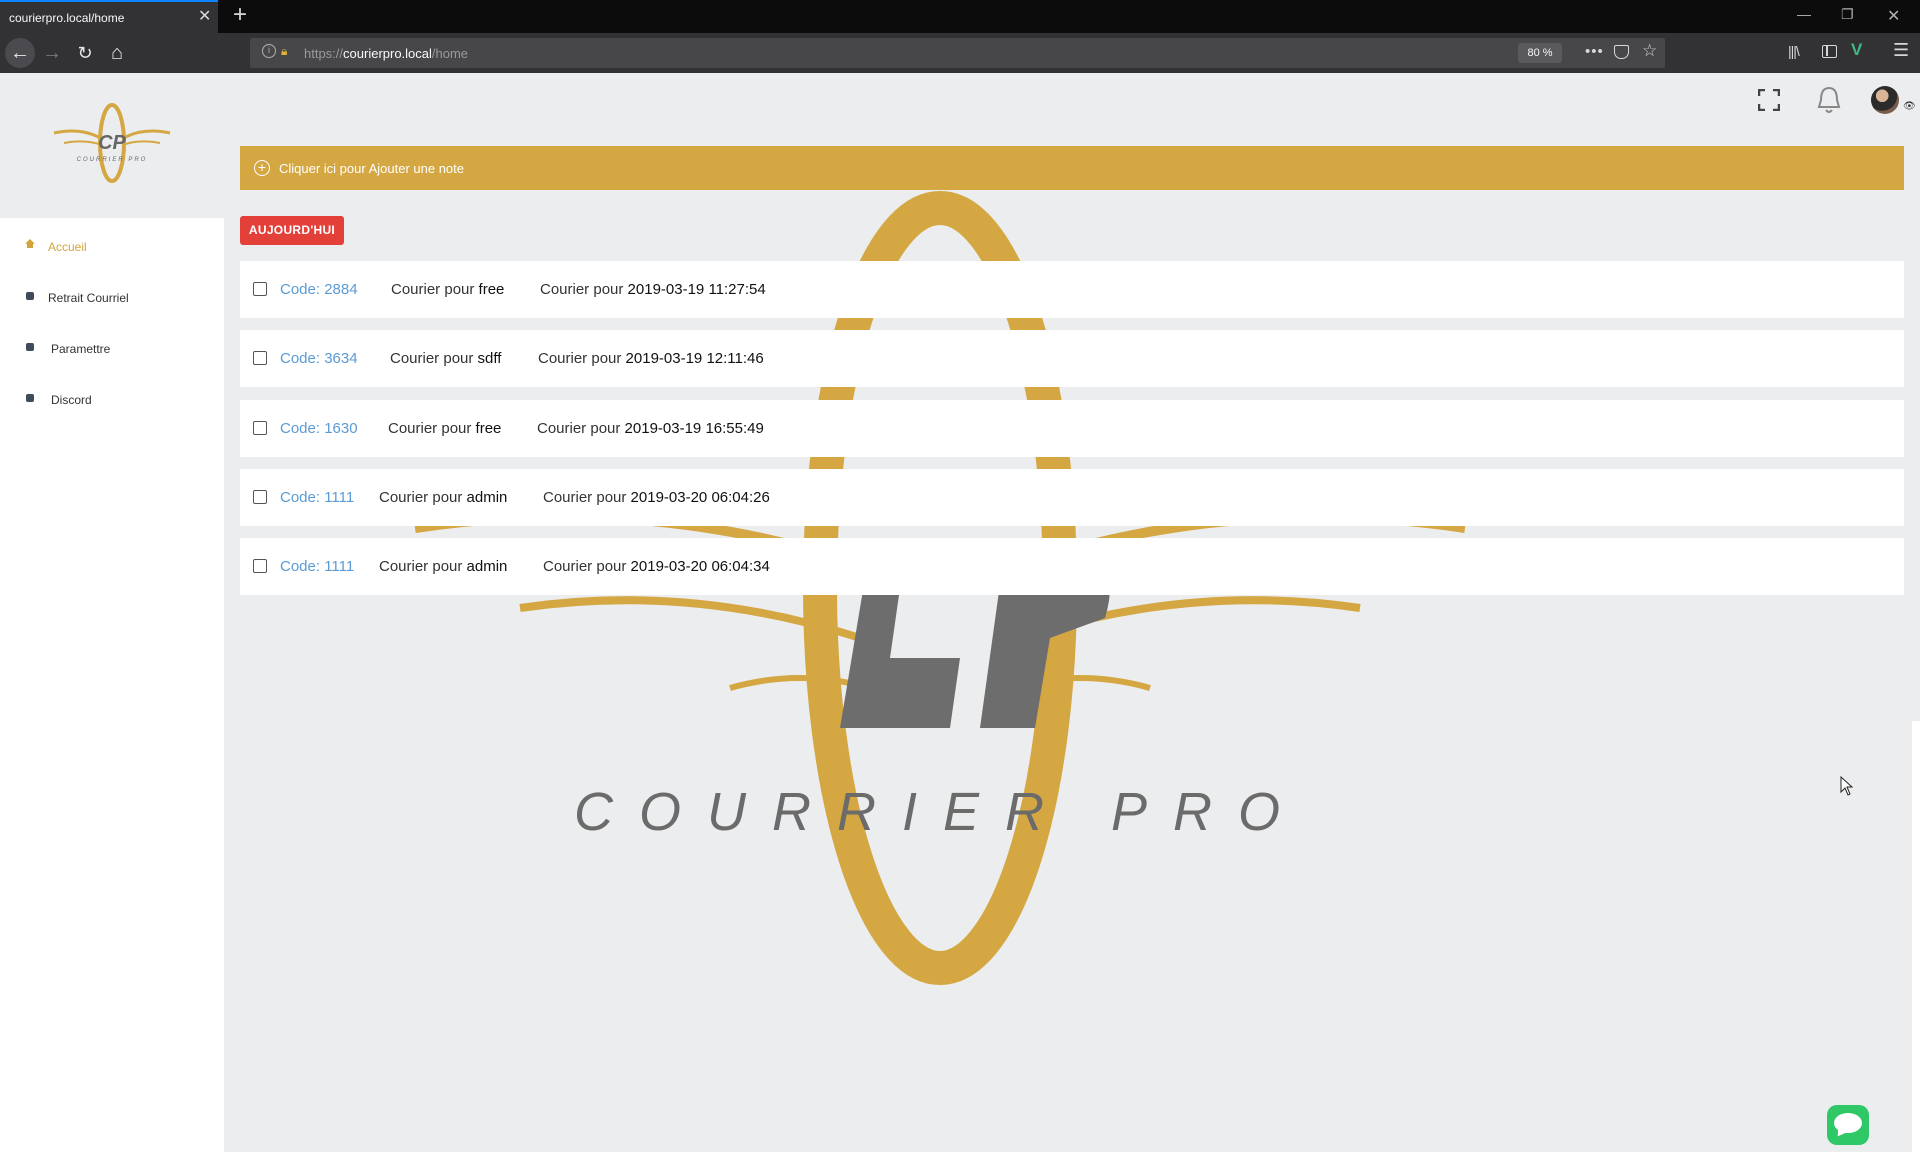  Describe the element at coordinates (71, 400) in the screenshot. I see `sidebar-item-label: Discord` at that location.